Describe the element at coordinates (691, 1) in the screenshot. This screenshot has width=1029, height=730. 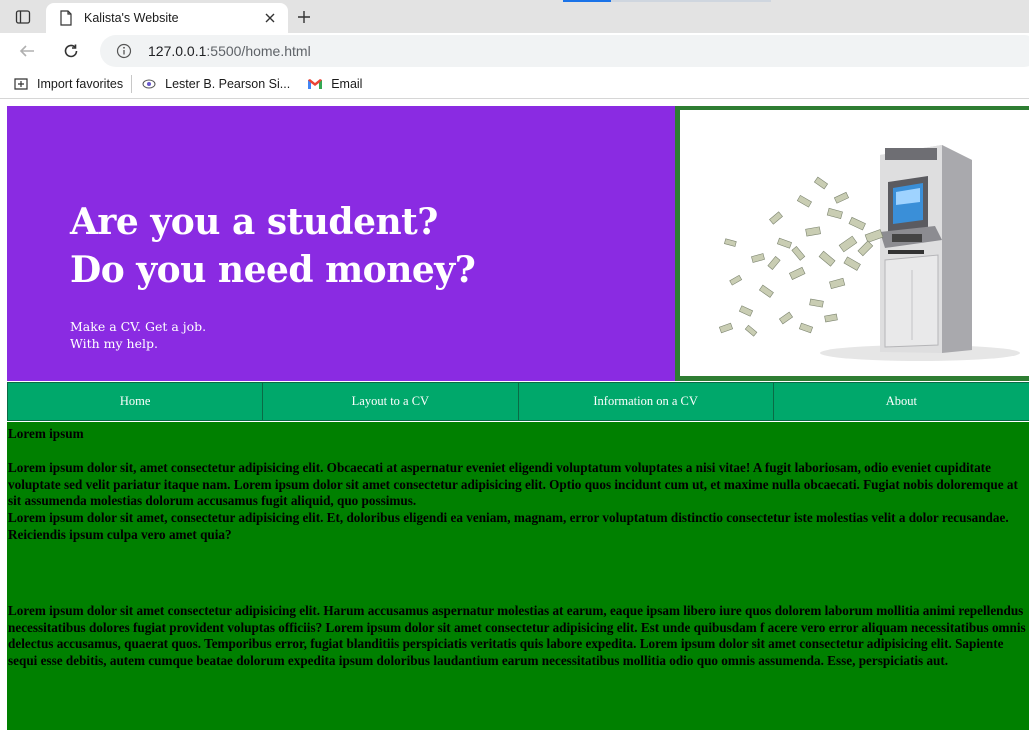
I see `tab-strip-accent-secondary` at that location.